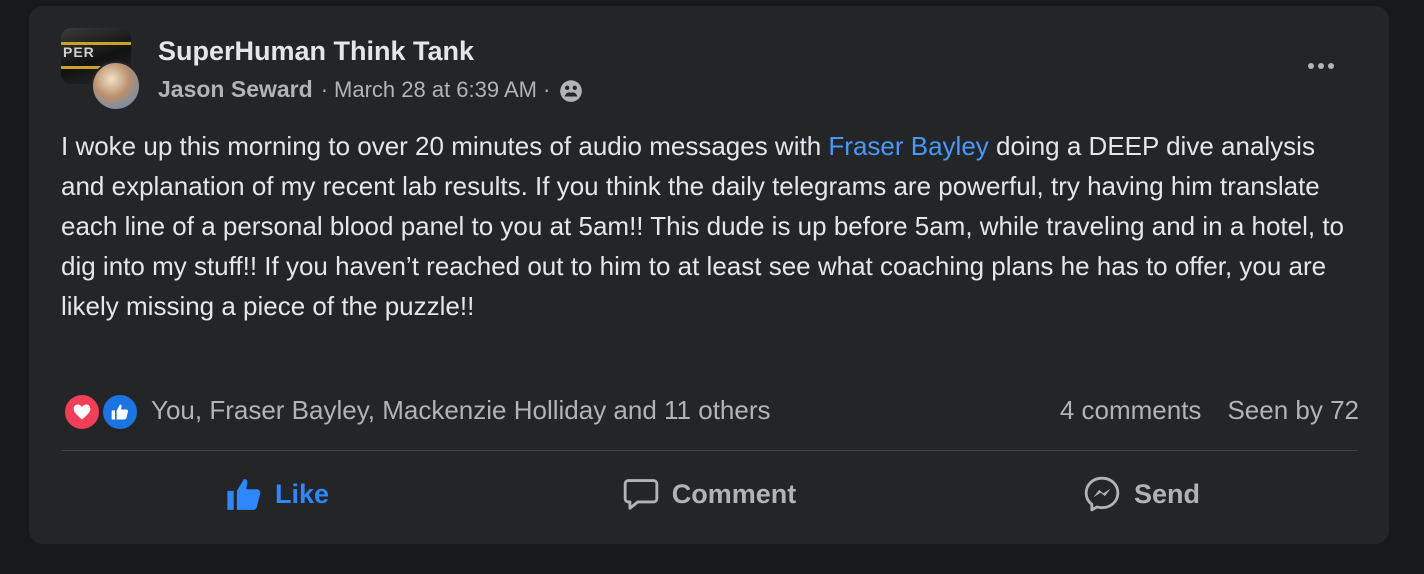 The height and width of the screenshot is (574, 1424). Describe the element at coordinates (120, 412) in the screenshot. I see `like-reaction-icon` at that location.